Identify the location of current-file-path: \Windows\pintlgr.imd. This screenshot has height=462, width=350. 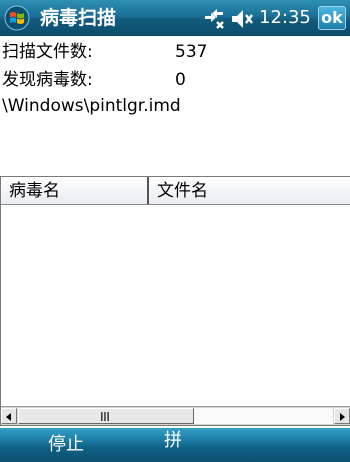
(91, 106).